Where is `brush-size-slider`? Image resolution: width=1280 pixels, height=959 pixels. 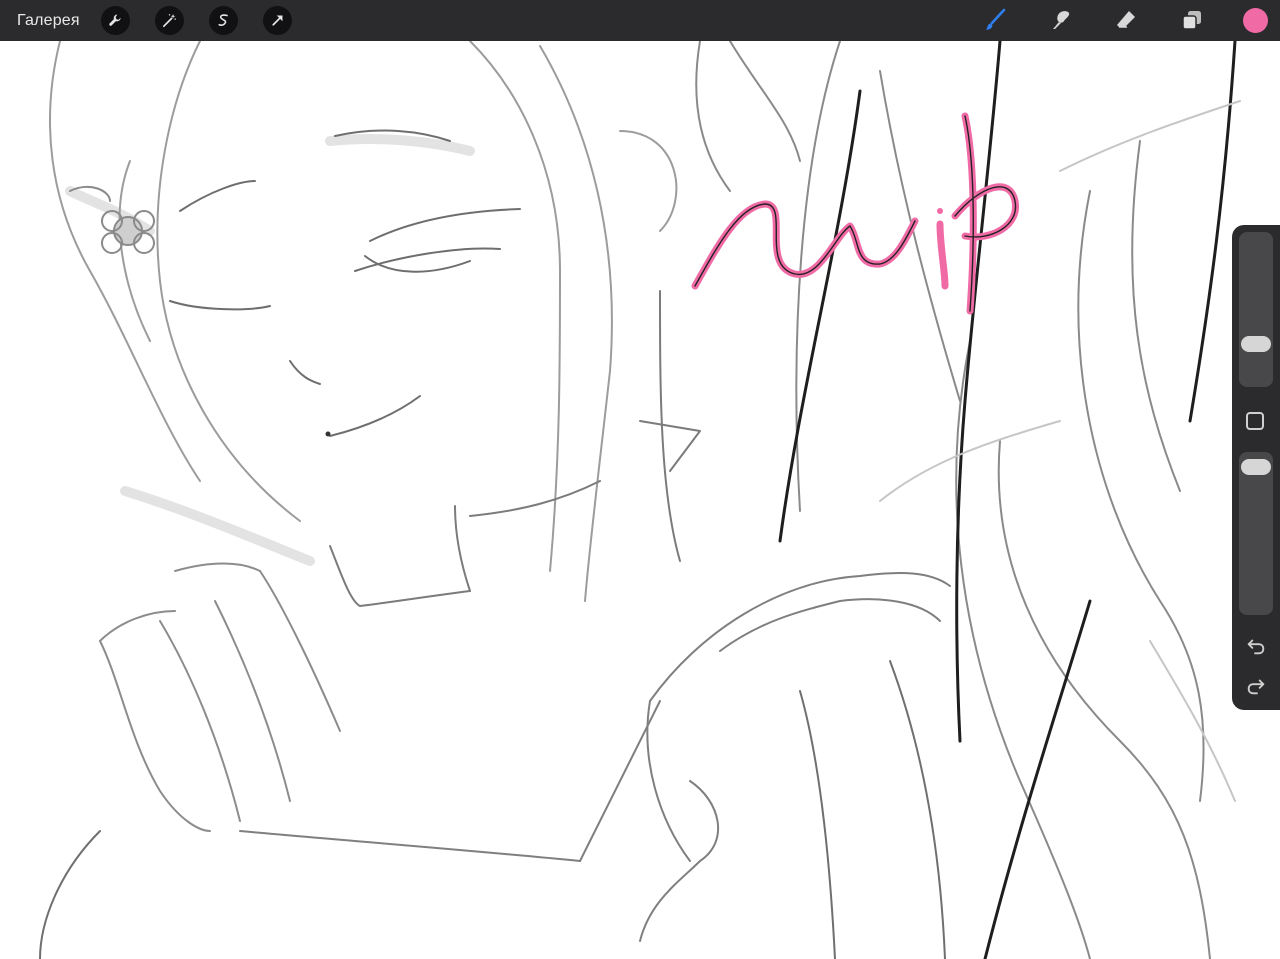 brush-size-slider is located at coordinates (1256, 309).